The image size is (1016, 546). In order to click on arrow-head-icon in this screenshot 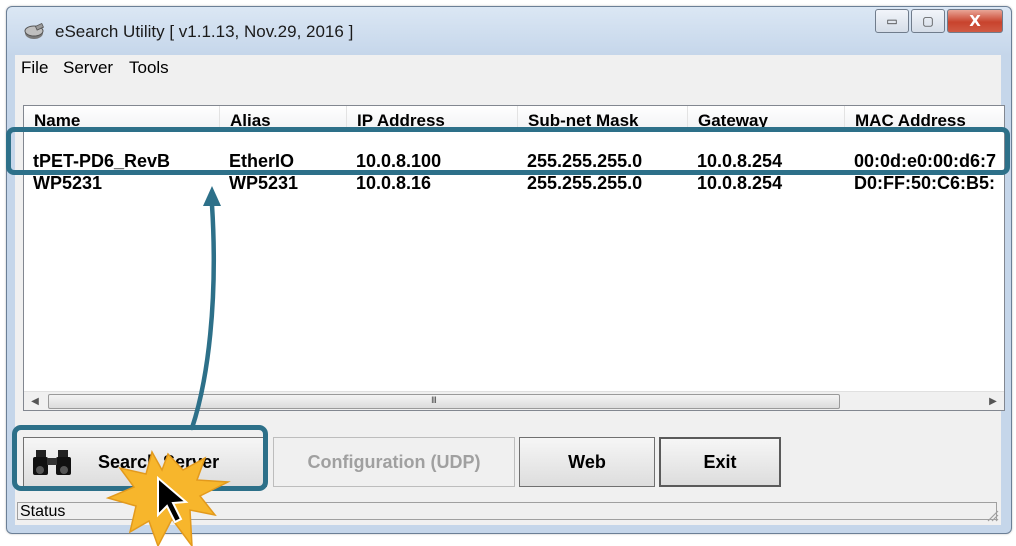, I will do `click(212, 196)`.